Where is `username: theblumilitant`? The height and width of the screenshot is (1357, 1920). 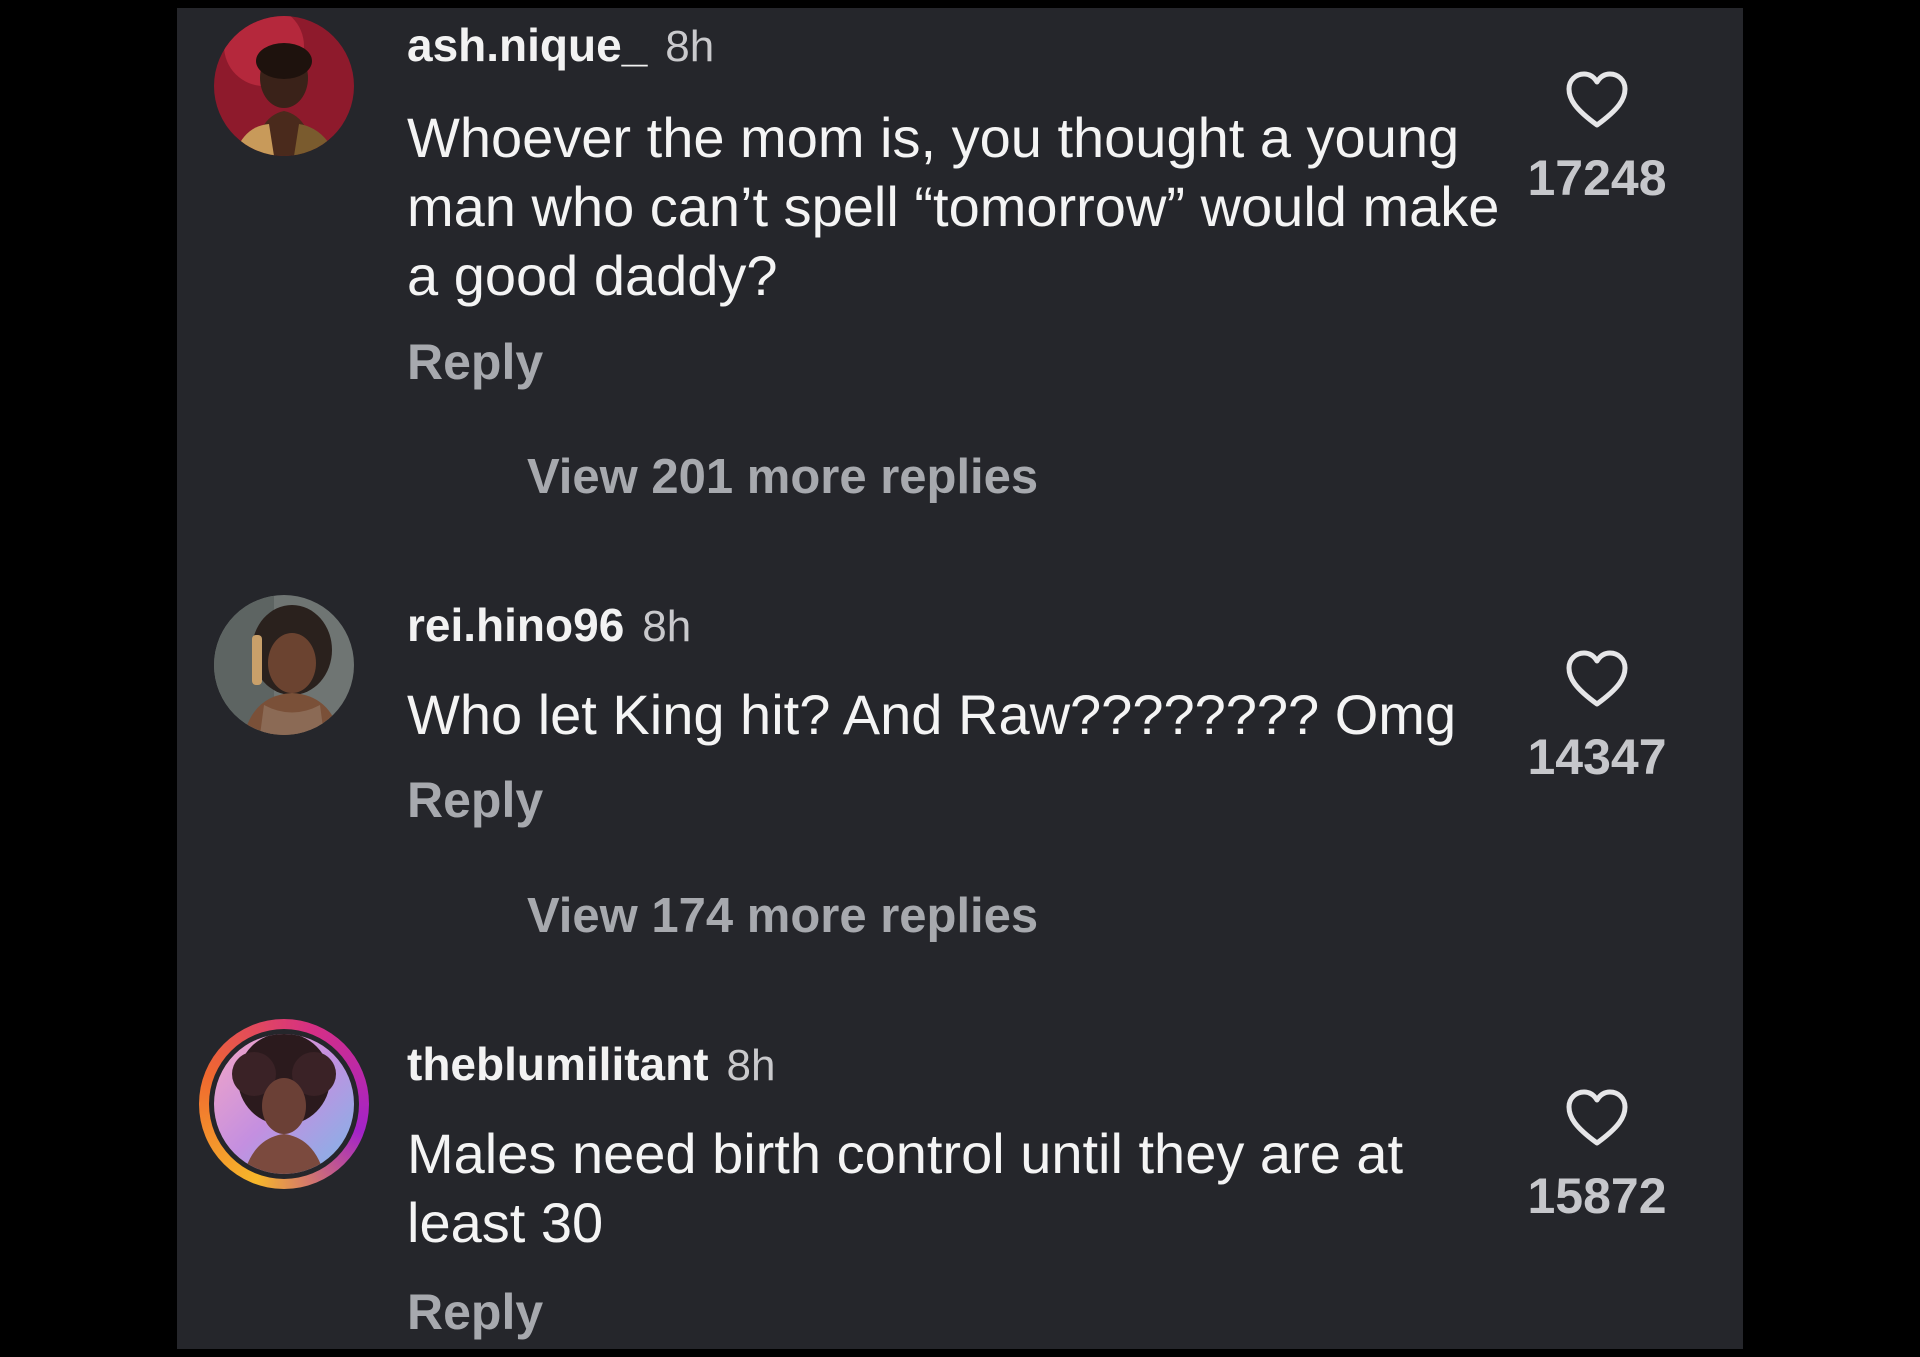
username: theblumilitant is located at coordinates (558, 1064).